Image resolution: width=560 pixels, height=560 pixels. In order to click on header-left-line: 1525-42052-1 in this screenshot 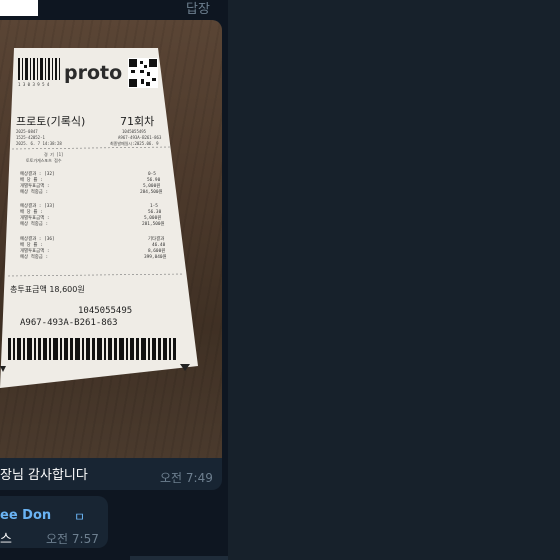, I will do `click(30, 137)`.